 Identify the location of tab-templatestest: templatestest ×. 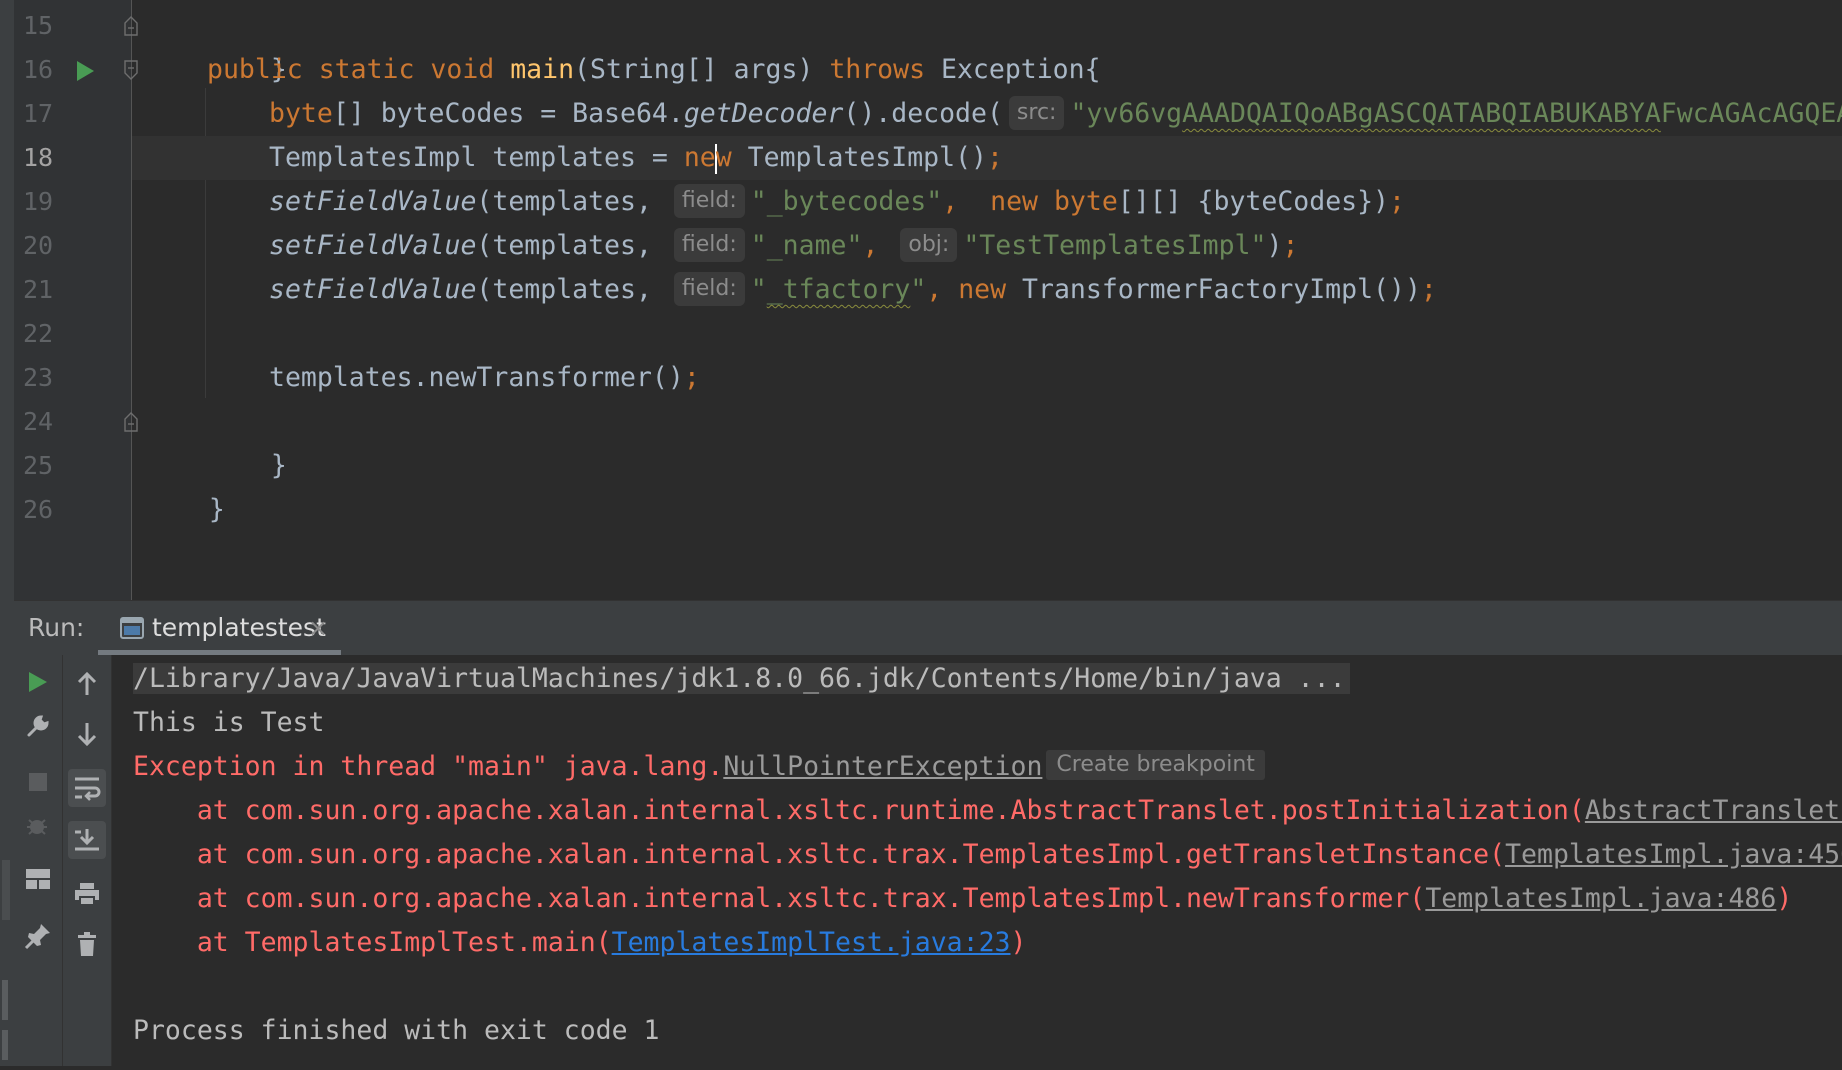
(219, 628).